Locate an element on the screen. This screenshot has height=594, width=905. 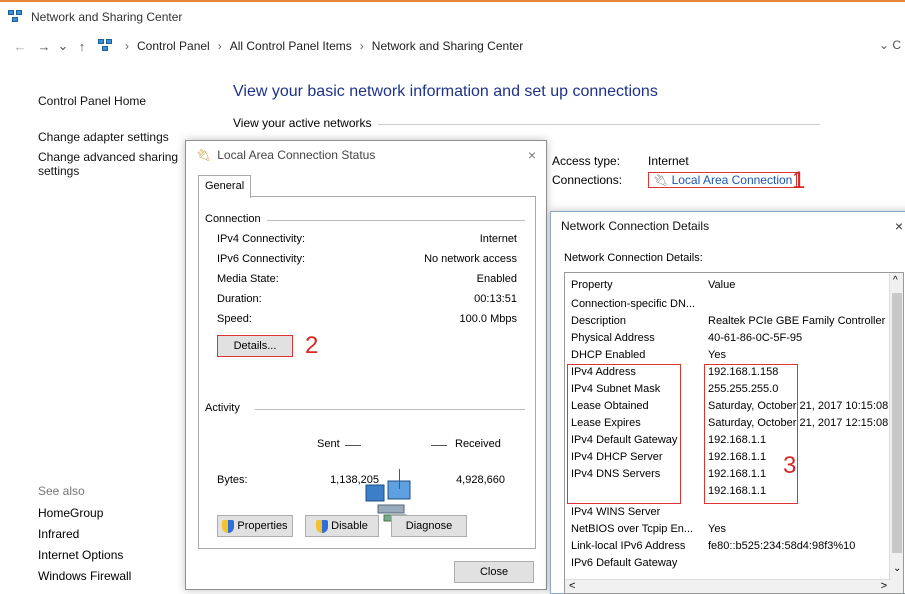
control-panel-home-link: Control Panel Home is located at coordinates (113, 101).